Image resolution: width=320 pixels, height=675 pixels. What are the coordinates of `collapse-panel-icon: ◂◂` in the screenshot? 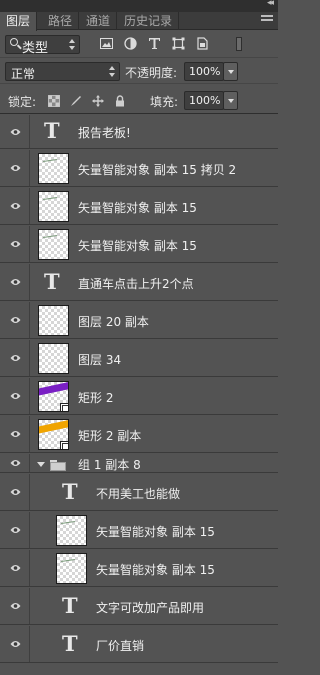 It's located at (270, 4).